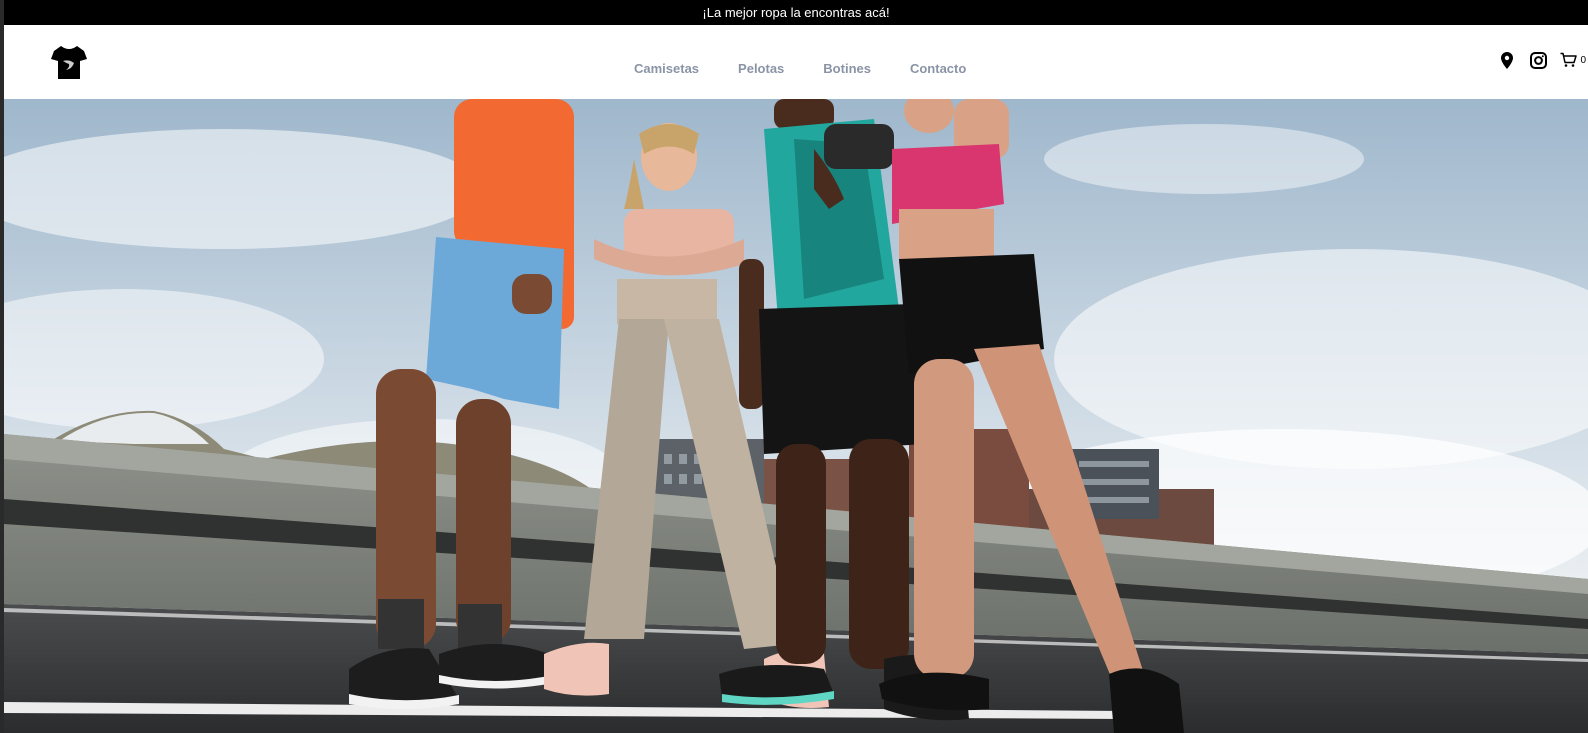 This screenshot has height=733, width=1588. What do you see at coordinates (847, 68) in the screenshot?
I see `nav-botines: Botines` at bounding box center [847, 68].